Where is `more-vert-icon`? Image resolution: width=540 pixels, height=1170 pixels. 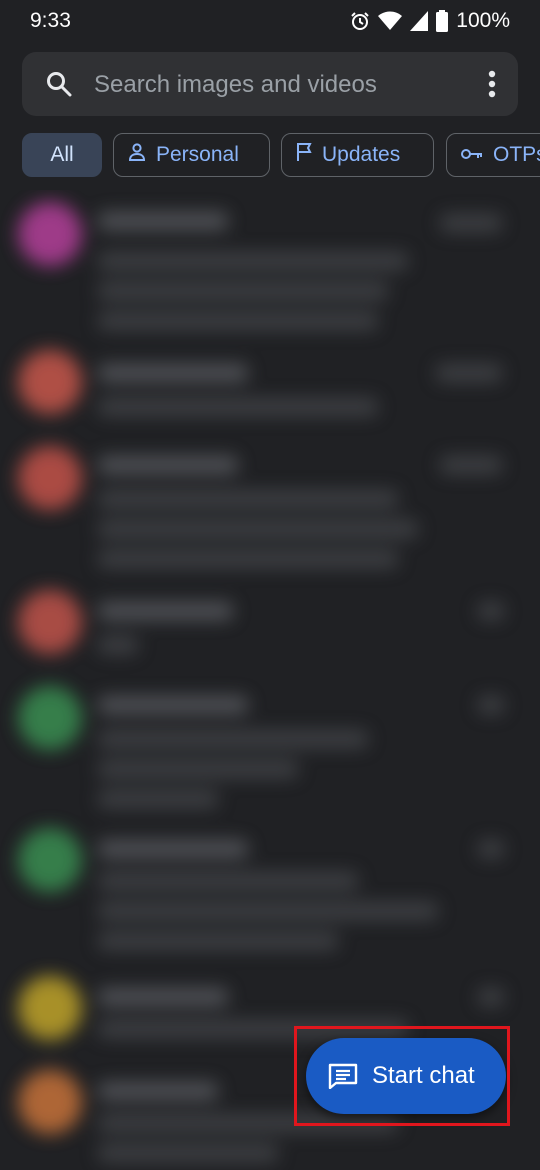
more-vert-icon is located at coordinates (492, 86).